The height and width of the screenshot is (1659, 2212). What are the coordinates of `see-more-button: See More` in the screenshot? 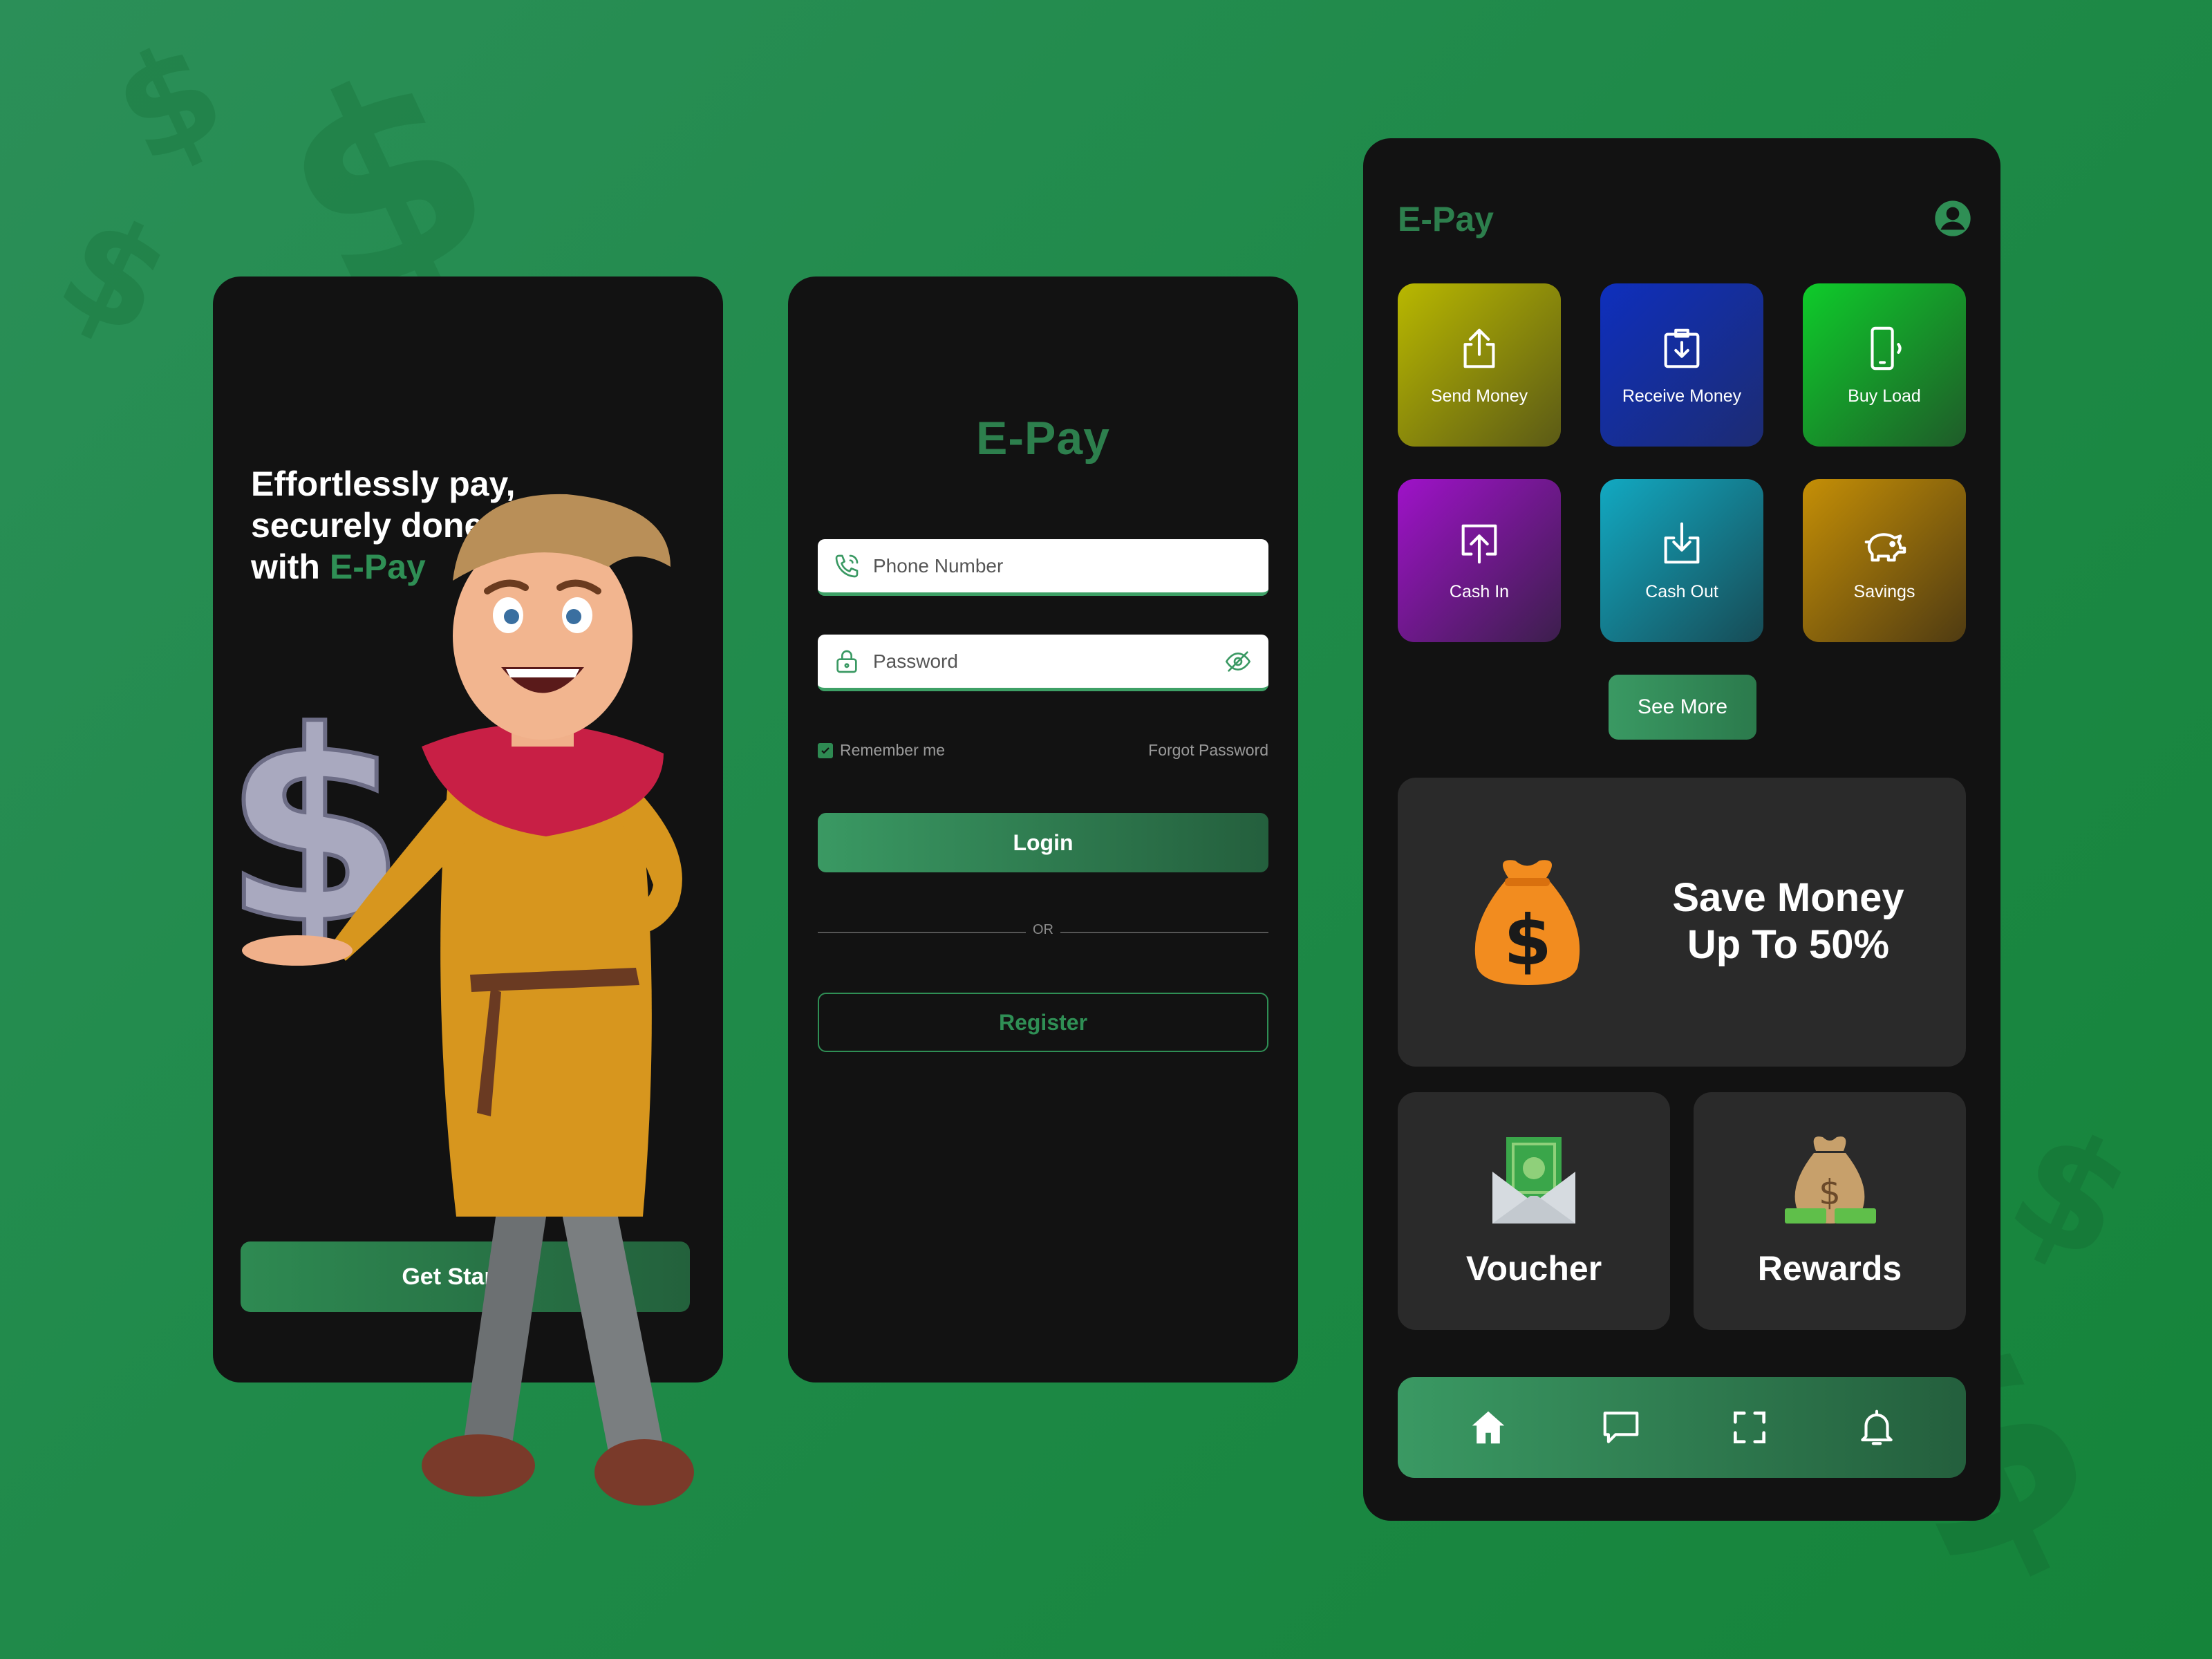 It's located at (1682, 707).